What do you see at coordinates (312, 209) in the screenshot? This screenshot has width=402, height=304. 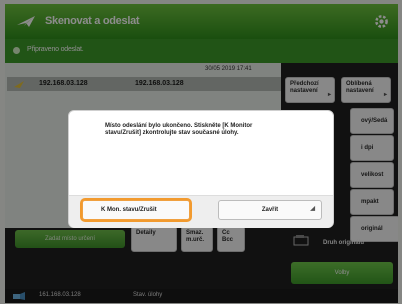 I see `corner-icon: ◢` at bounding box center [312, 209].